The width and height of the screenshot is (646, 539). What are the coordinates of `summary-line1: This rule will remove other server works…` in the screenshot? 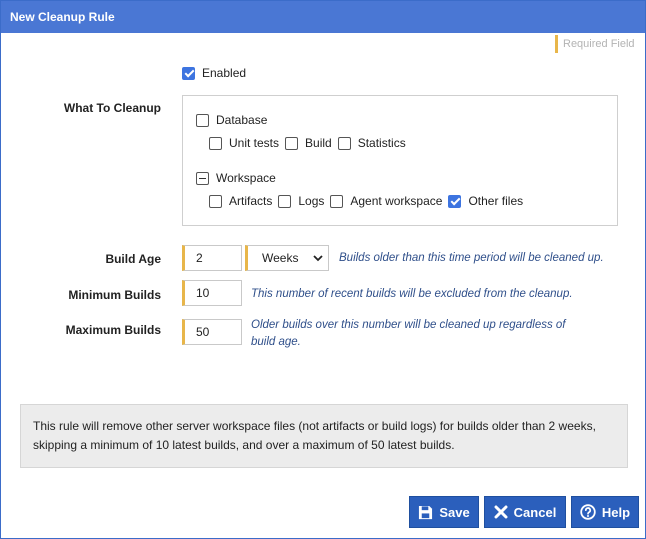 It's located at (314, 426).